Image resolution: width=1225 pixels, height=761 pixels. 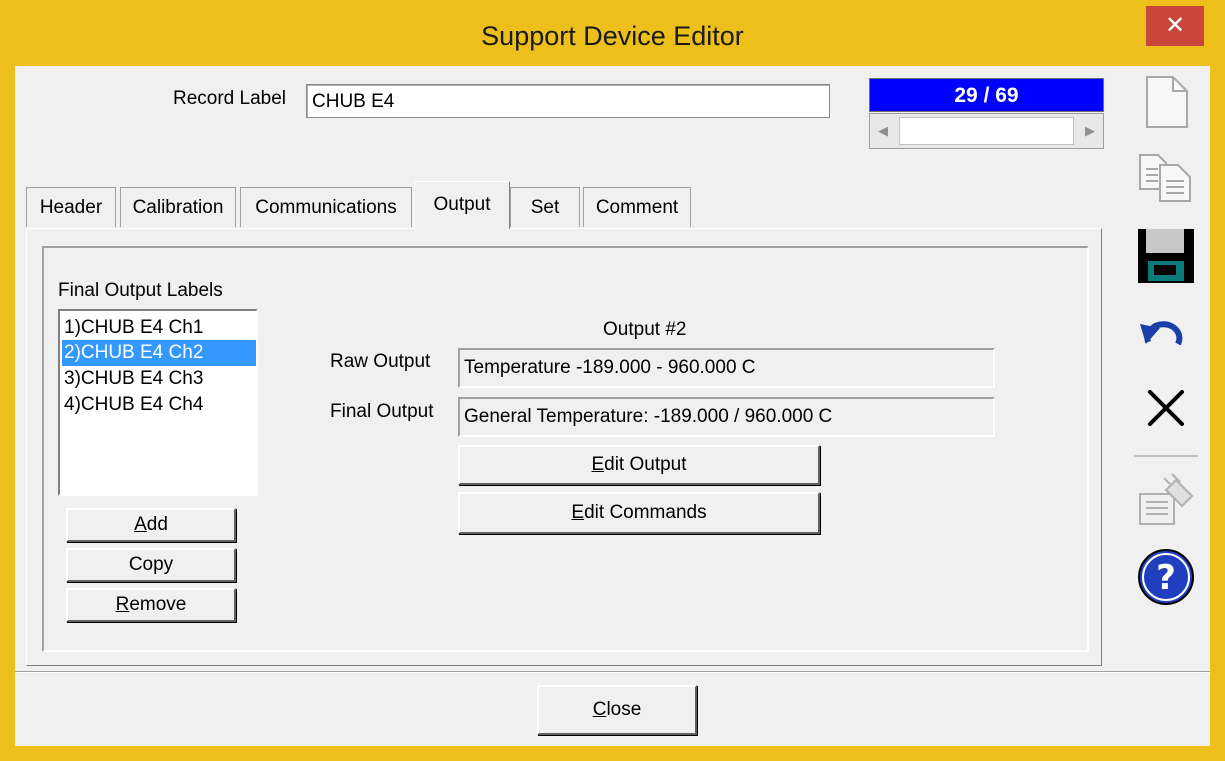 I want to click on edit-output-accel: E, so click(x=598, y=464).